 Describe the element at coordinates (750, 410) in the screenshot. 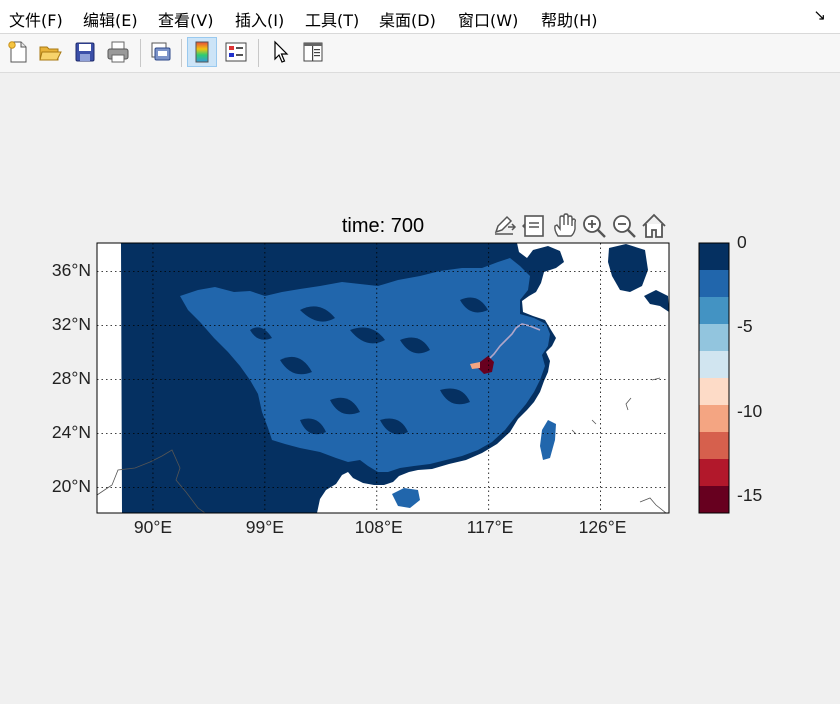

I see `colorbar-tick-label: -10` at that location.